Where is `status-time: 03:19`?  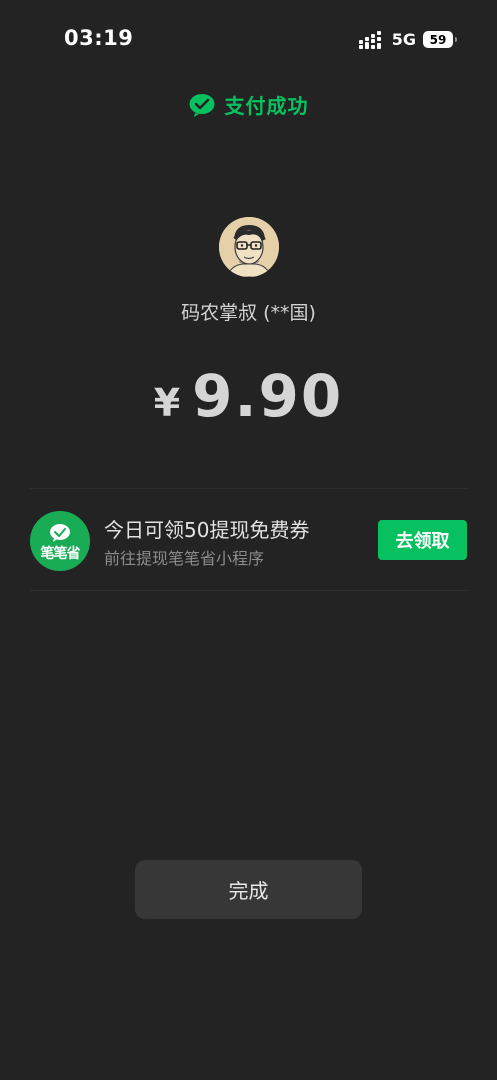 status-time: 03:19 is located at coordinates (99, 38).